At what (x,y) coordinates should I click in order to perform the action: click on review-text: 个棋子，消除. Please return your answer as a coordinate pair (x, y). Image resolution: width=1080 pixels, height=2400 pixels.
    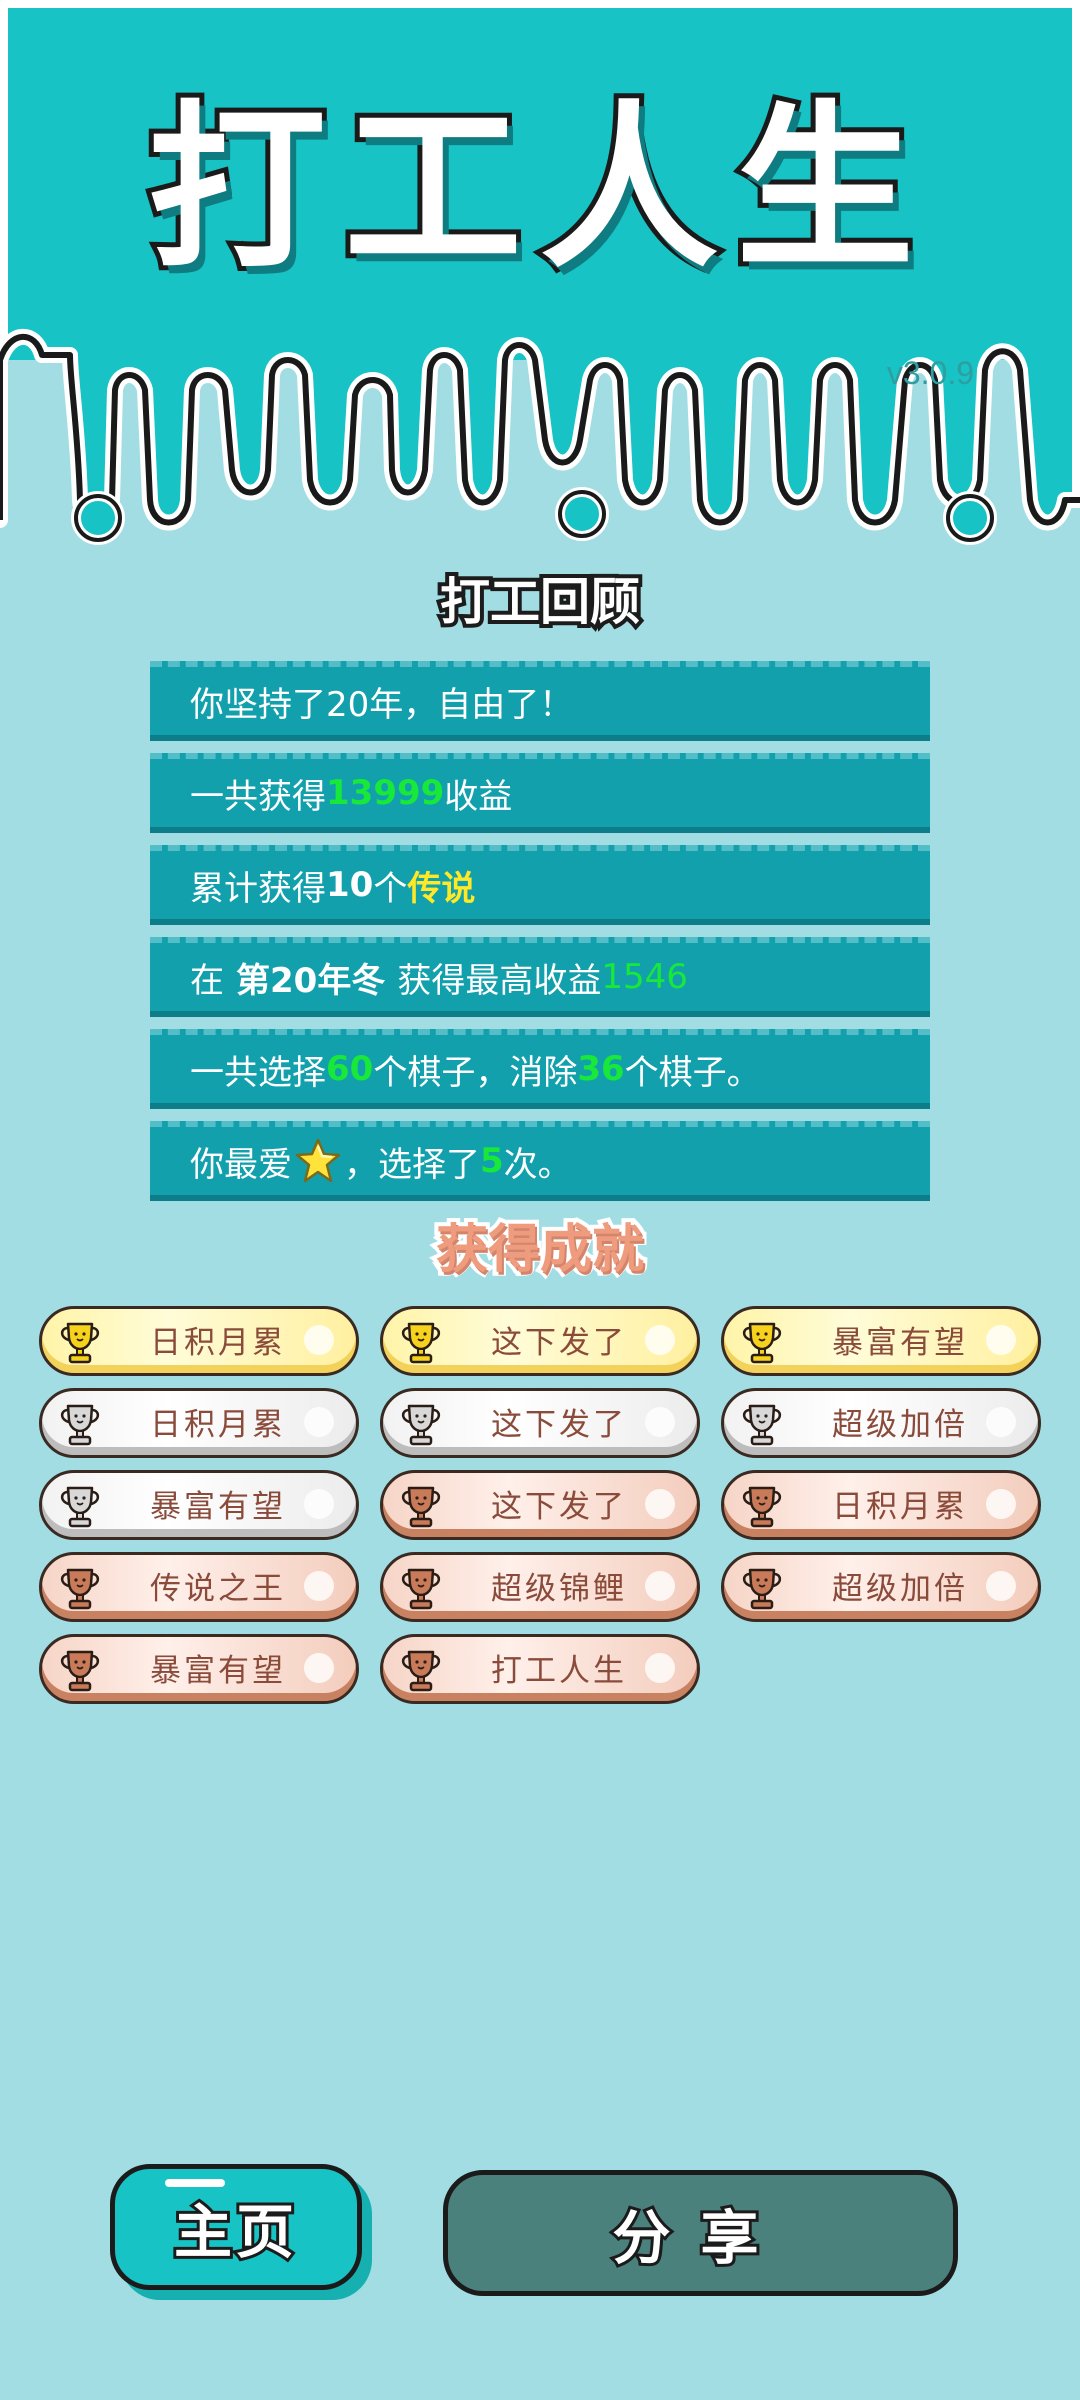
    Looking at the image, I should click on (475, 1072).